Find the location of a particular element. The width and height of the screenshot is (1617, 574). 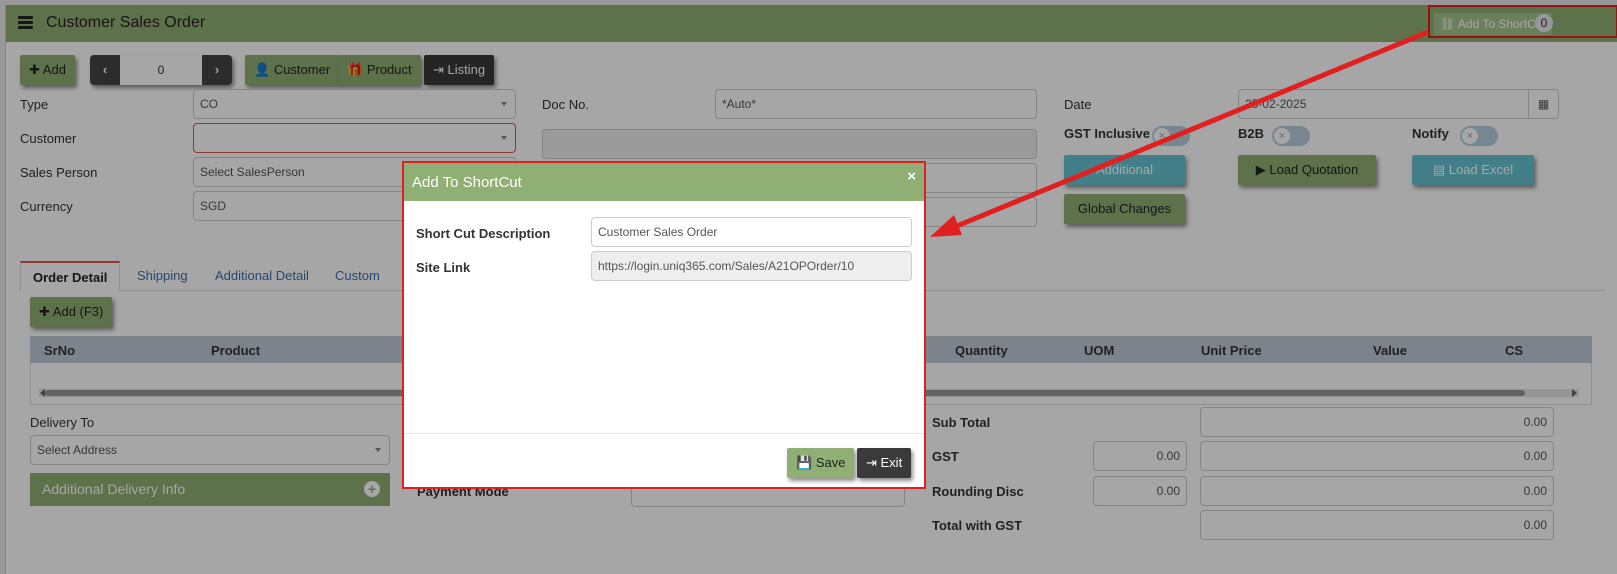

arrow-shaft is located at coordinates (1190, 130).